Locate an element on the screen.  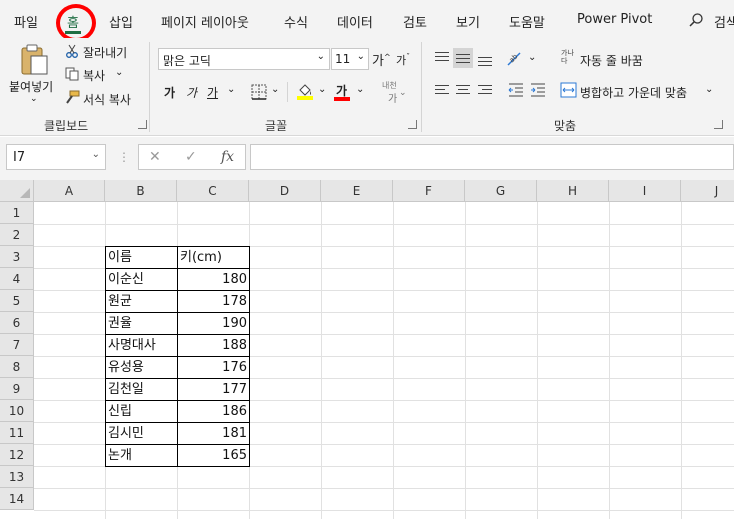
clipboard-launcher-icon is located at coordinates (142, 124).